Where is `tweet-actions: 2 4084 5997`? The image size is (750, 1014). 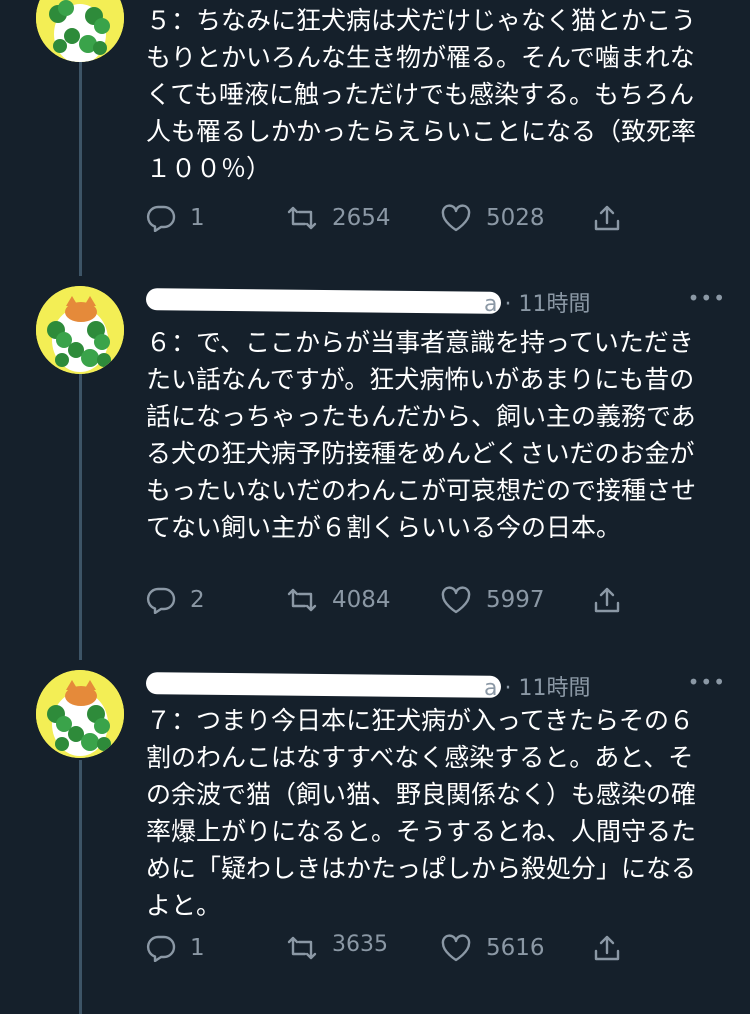 tweet-actions: 2 4084 5997 is located at coordinates (386, 600).